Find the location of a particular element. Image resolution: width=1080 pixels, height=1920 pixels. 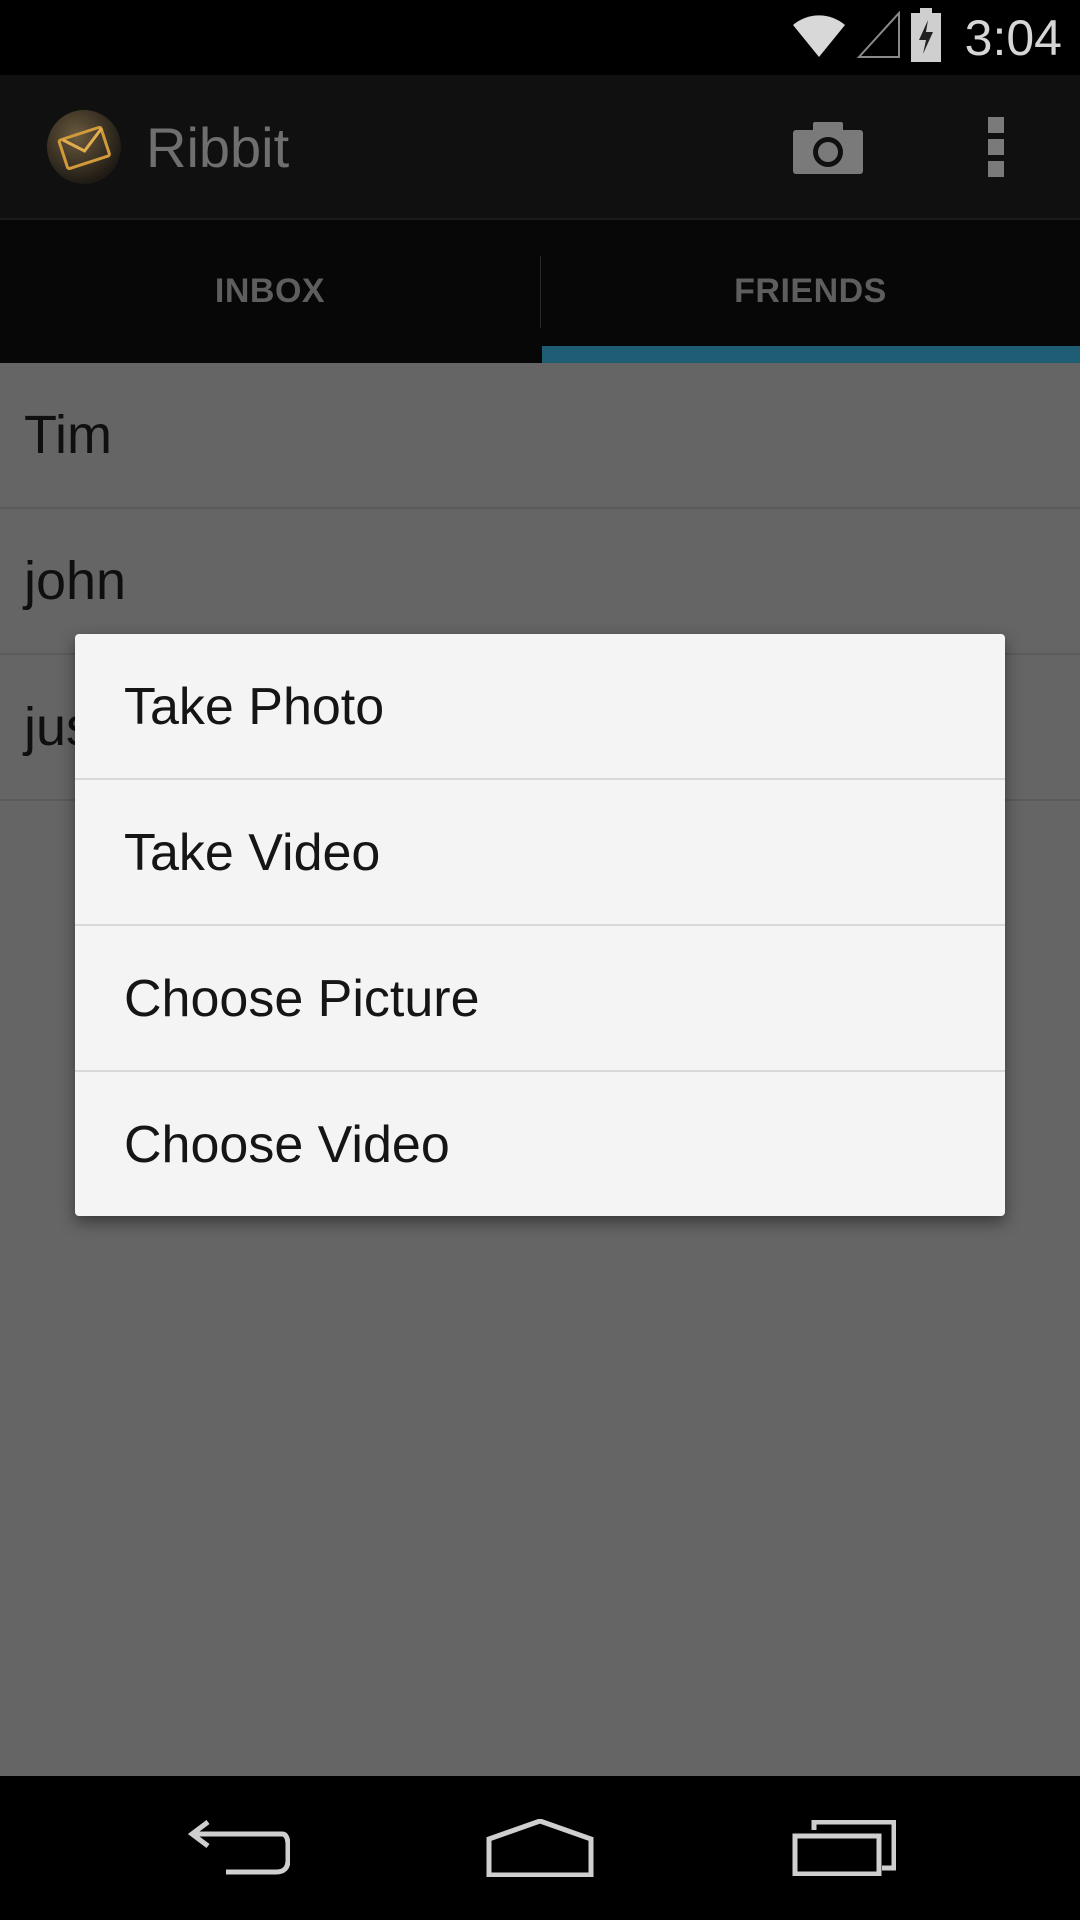

list-item: Tim is located at coordinates (540, 436).